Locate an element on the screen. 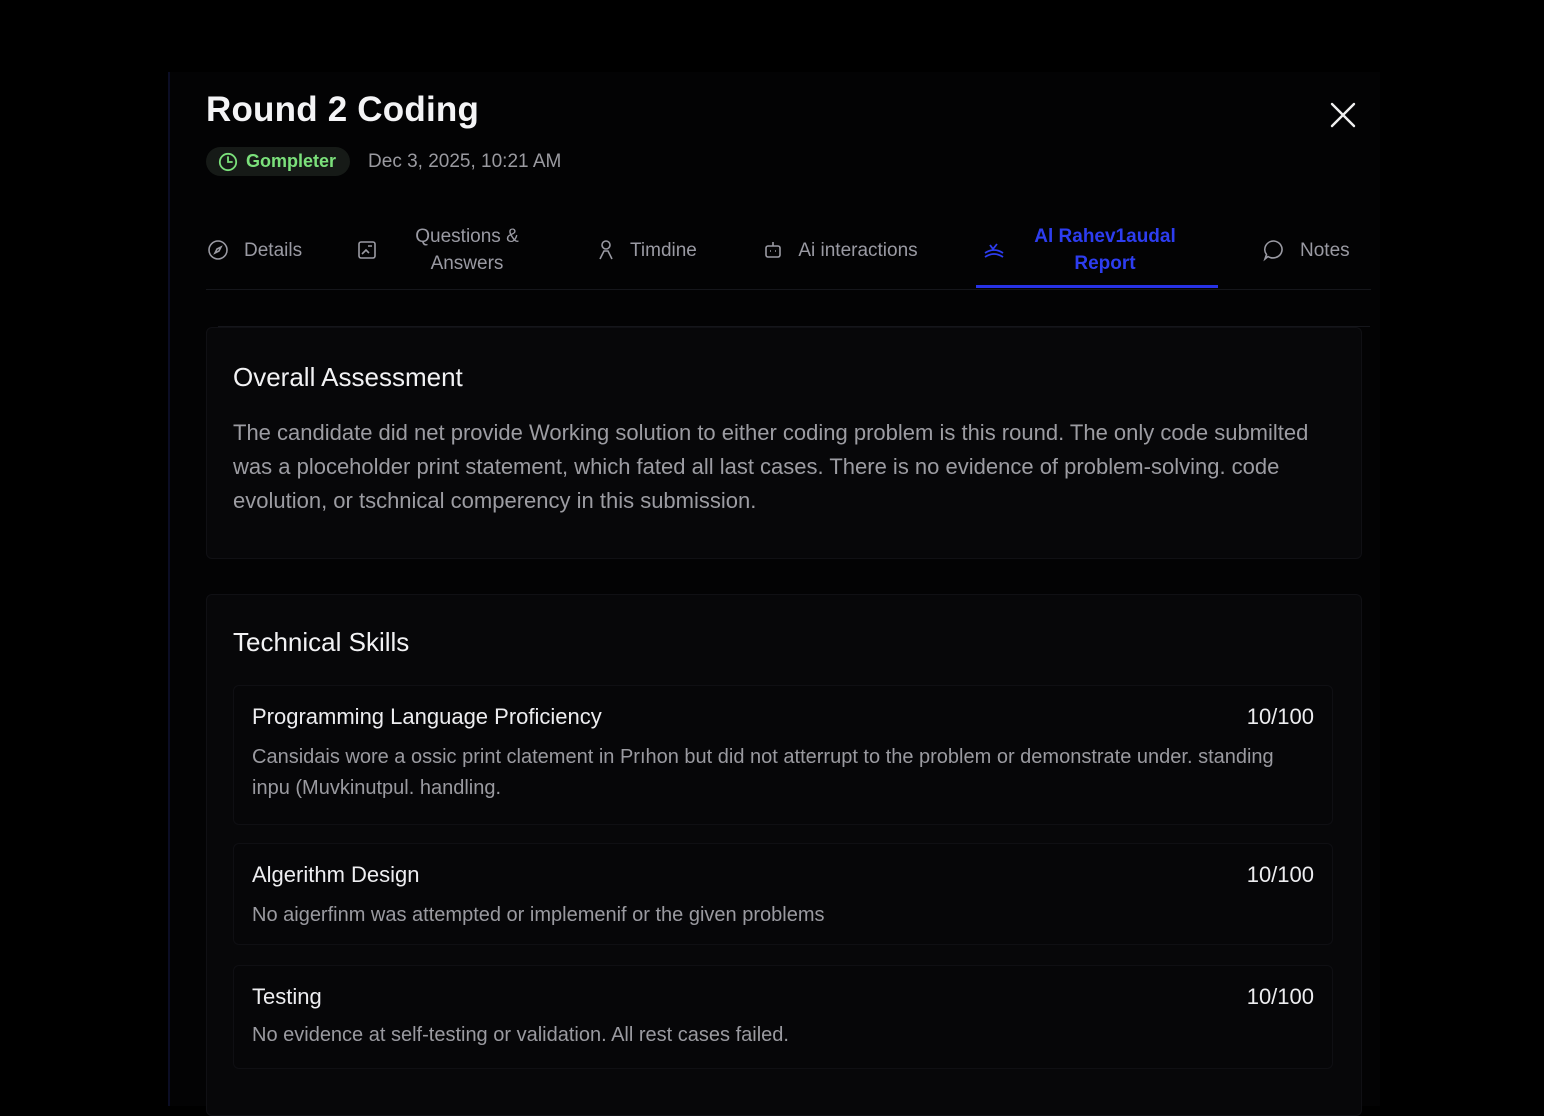  compass-icon is located at coordinates (218, 250).